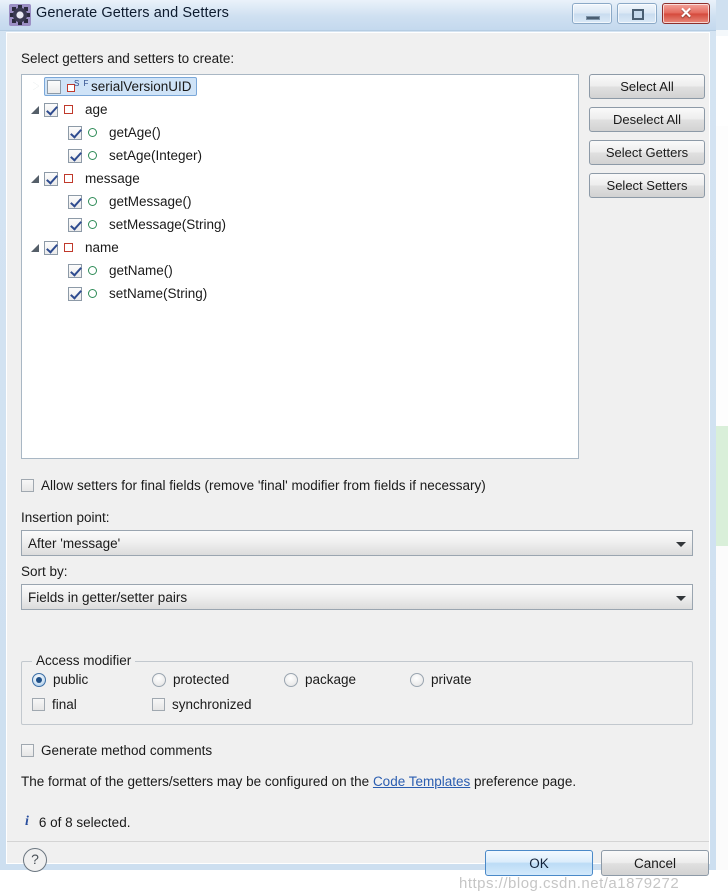 The image size is (728, 892). Describe the element at coordinates (201, 679) in the screenshot. I see `radio-protected-label: protected` at that location.